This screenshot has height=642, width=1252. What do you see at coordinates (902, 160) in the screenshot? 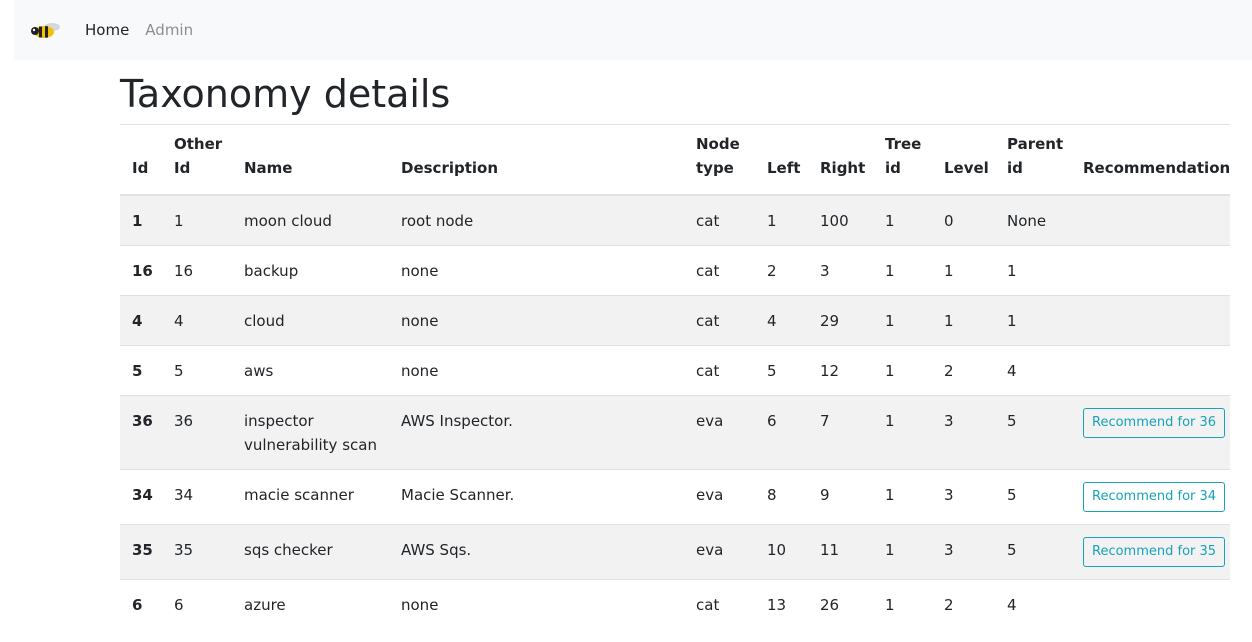
I see `header-tree-id: Tree id` at bounding box center [902, 160].